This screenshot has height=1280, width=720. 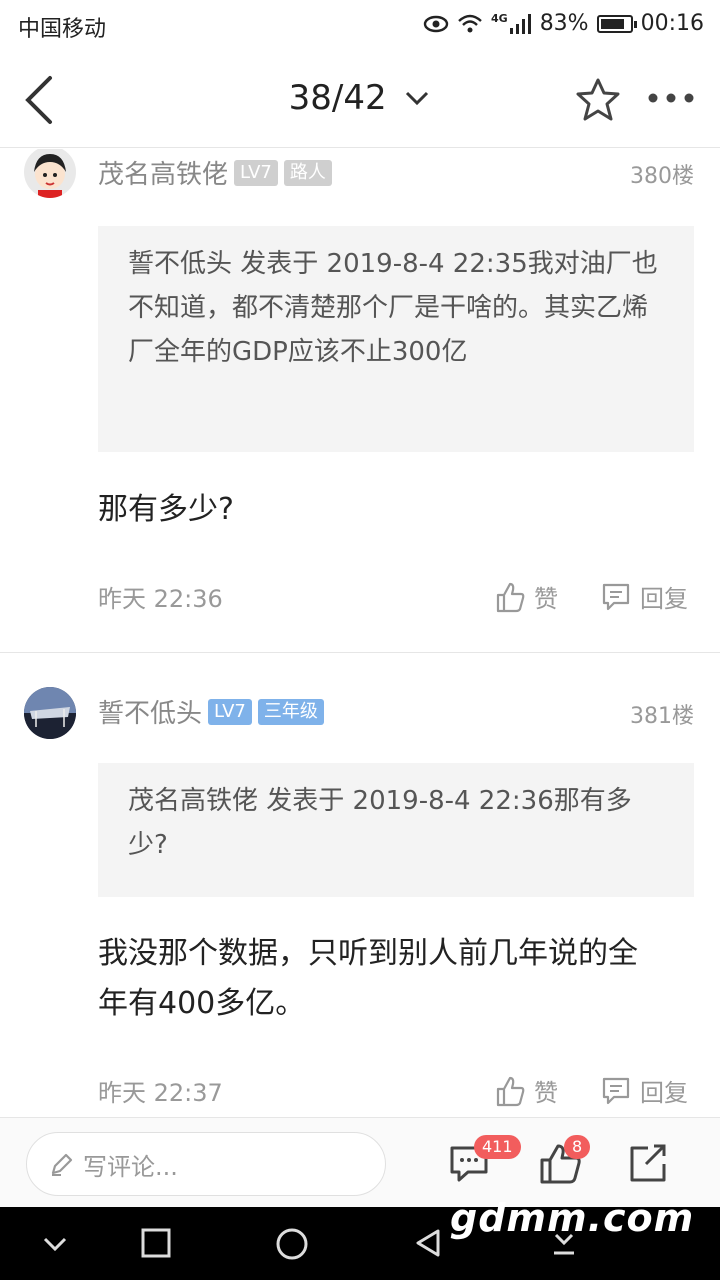 I want to click on quoted-text: 茂名高铁佬 发表于 2019-8-4 22:36那有多少?, so click(x=396, y=830).